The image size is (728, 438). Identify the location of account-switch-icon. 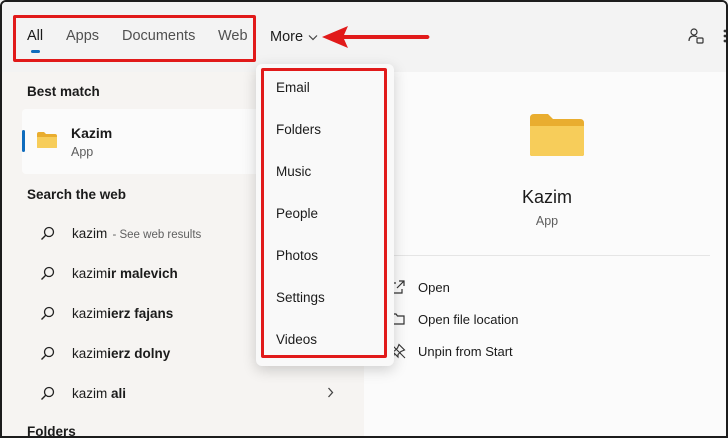
(696, 36).